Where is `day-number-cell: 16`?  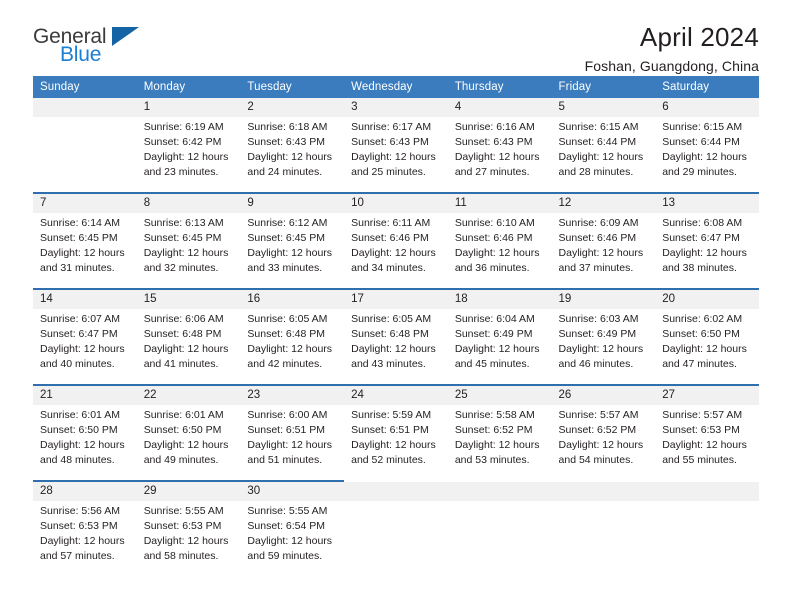
day-number-cell: 16 is located at coordinates (292, 299).